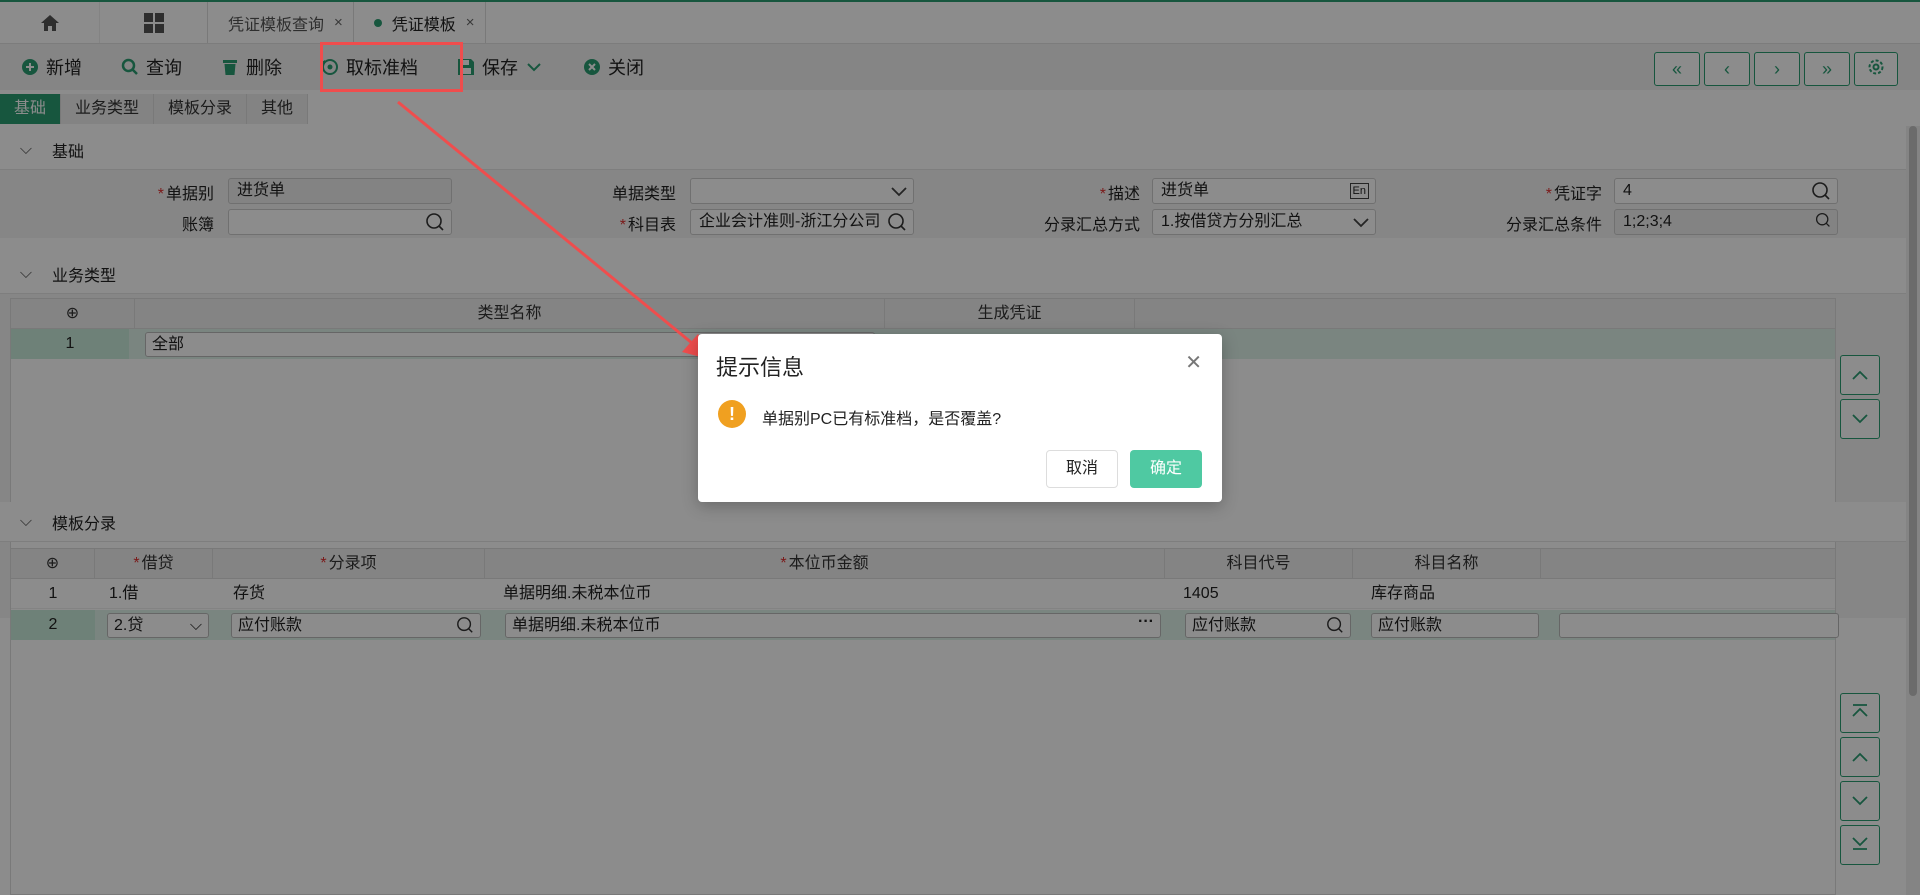 This screenshot has height=895, width=1920. What do you see at coordinates (882, 419) in the screenshot?
I see `dialog-message: 单据别PC已有标准档，是否覆盖?` at bounding box center [882, 419].